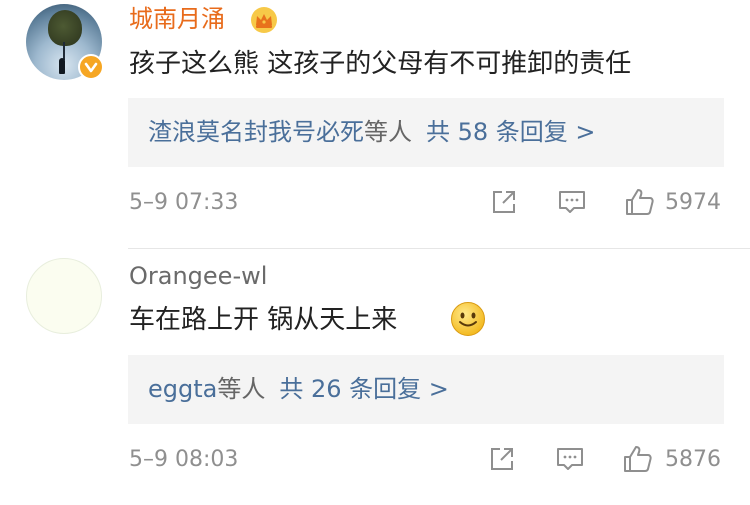  What do you see at coordinates (177, 19) in the screenshot?
I see `username: 城南月涌` at bounding box center [177, 19].